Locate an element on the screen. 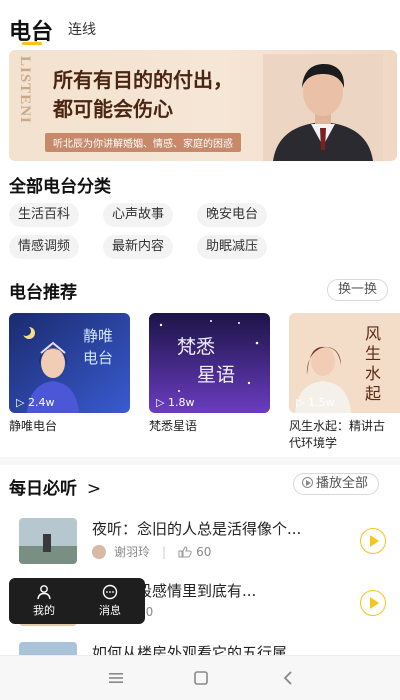  nav-mine-label: 我的 is located at coordinates (44, 610).